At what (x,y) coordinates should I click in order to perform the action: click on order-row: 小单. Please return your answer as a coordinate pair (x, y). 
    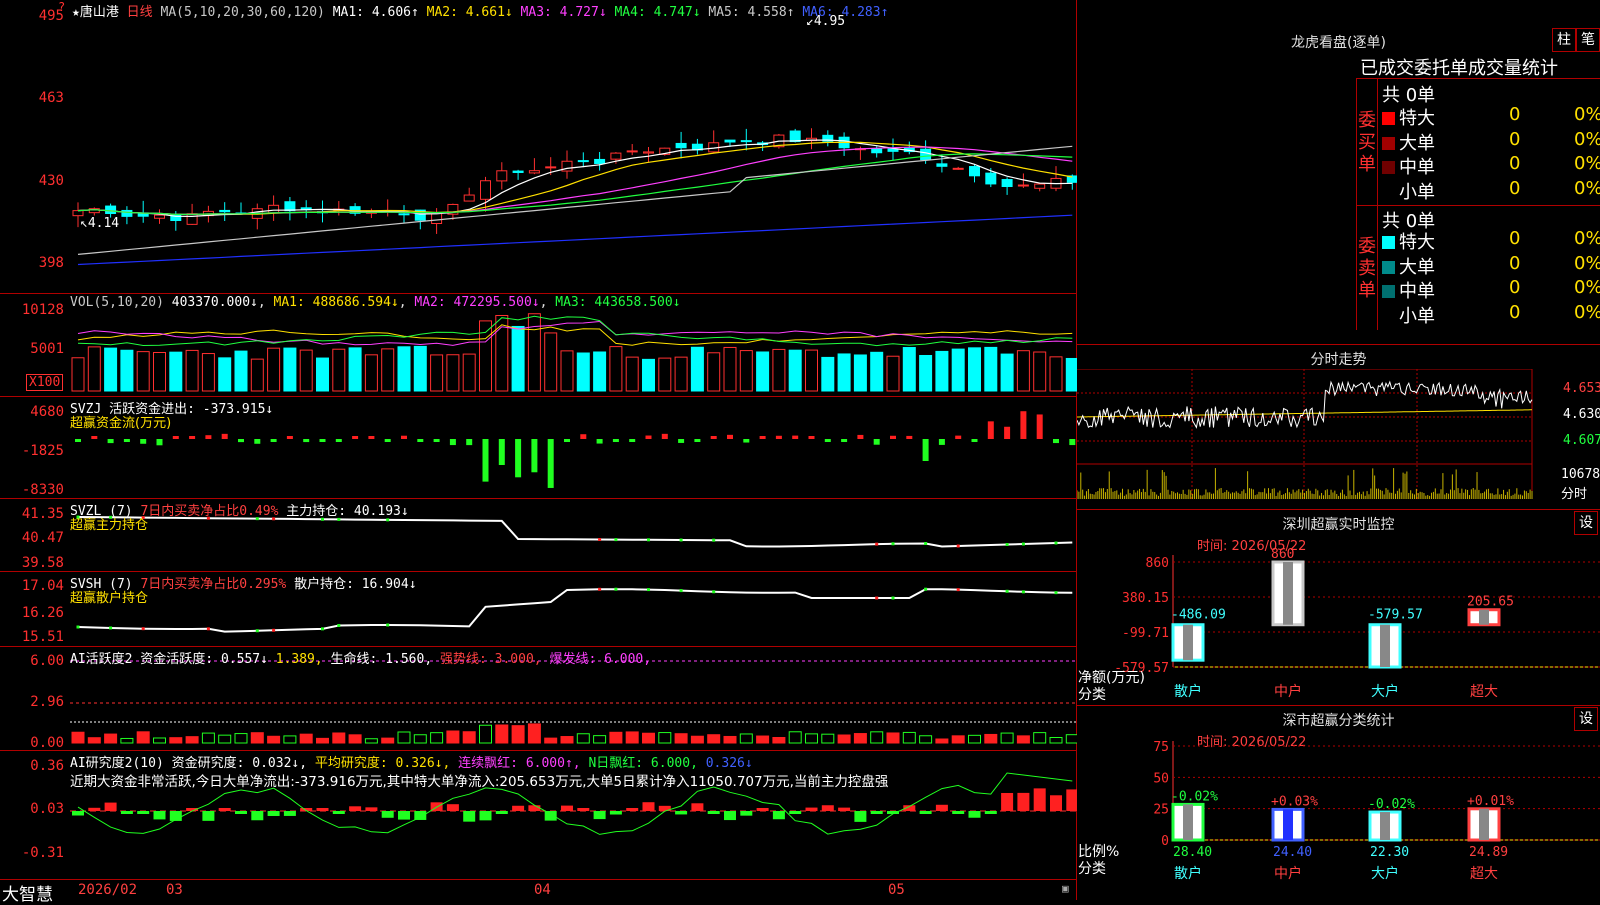
    Looking at the image, I should click on (1408, 315).